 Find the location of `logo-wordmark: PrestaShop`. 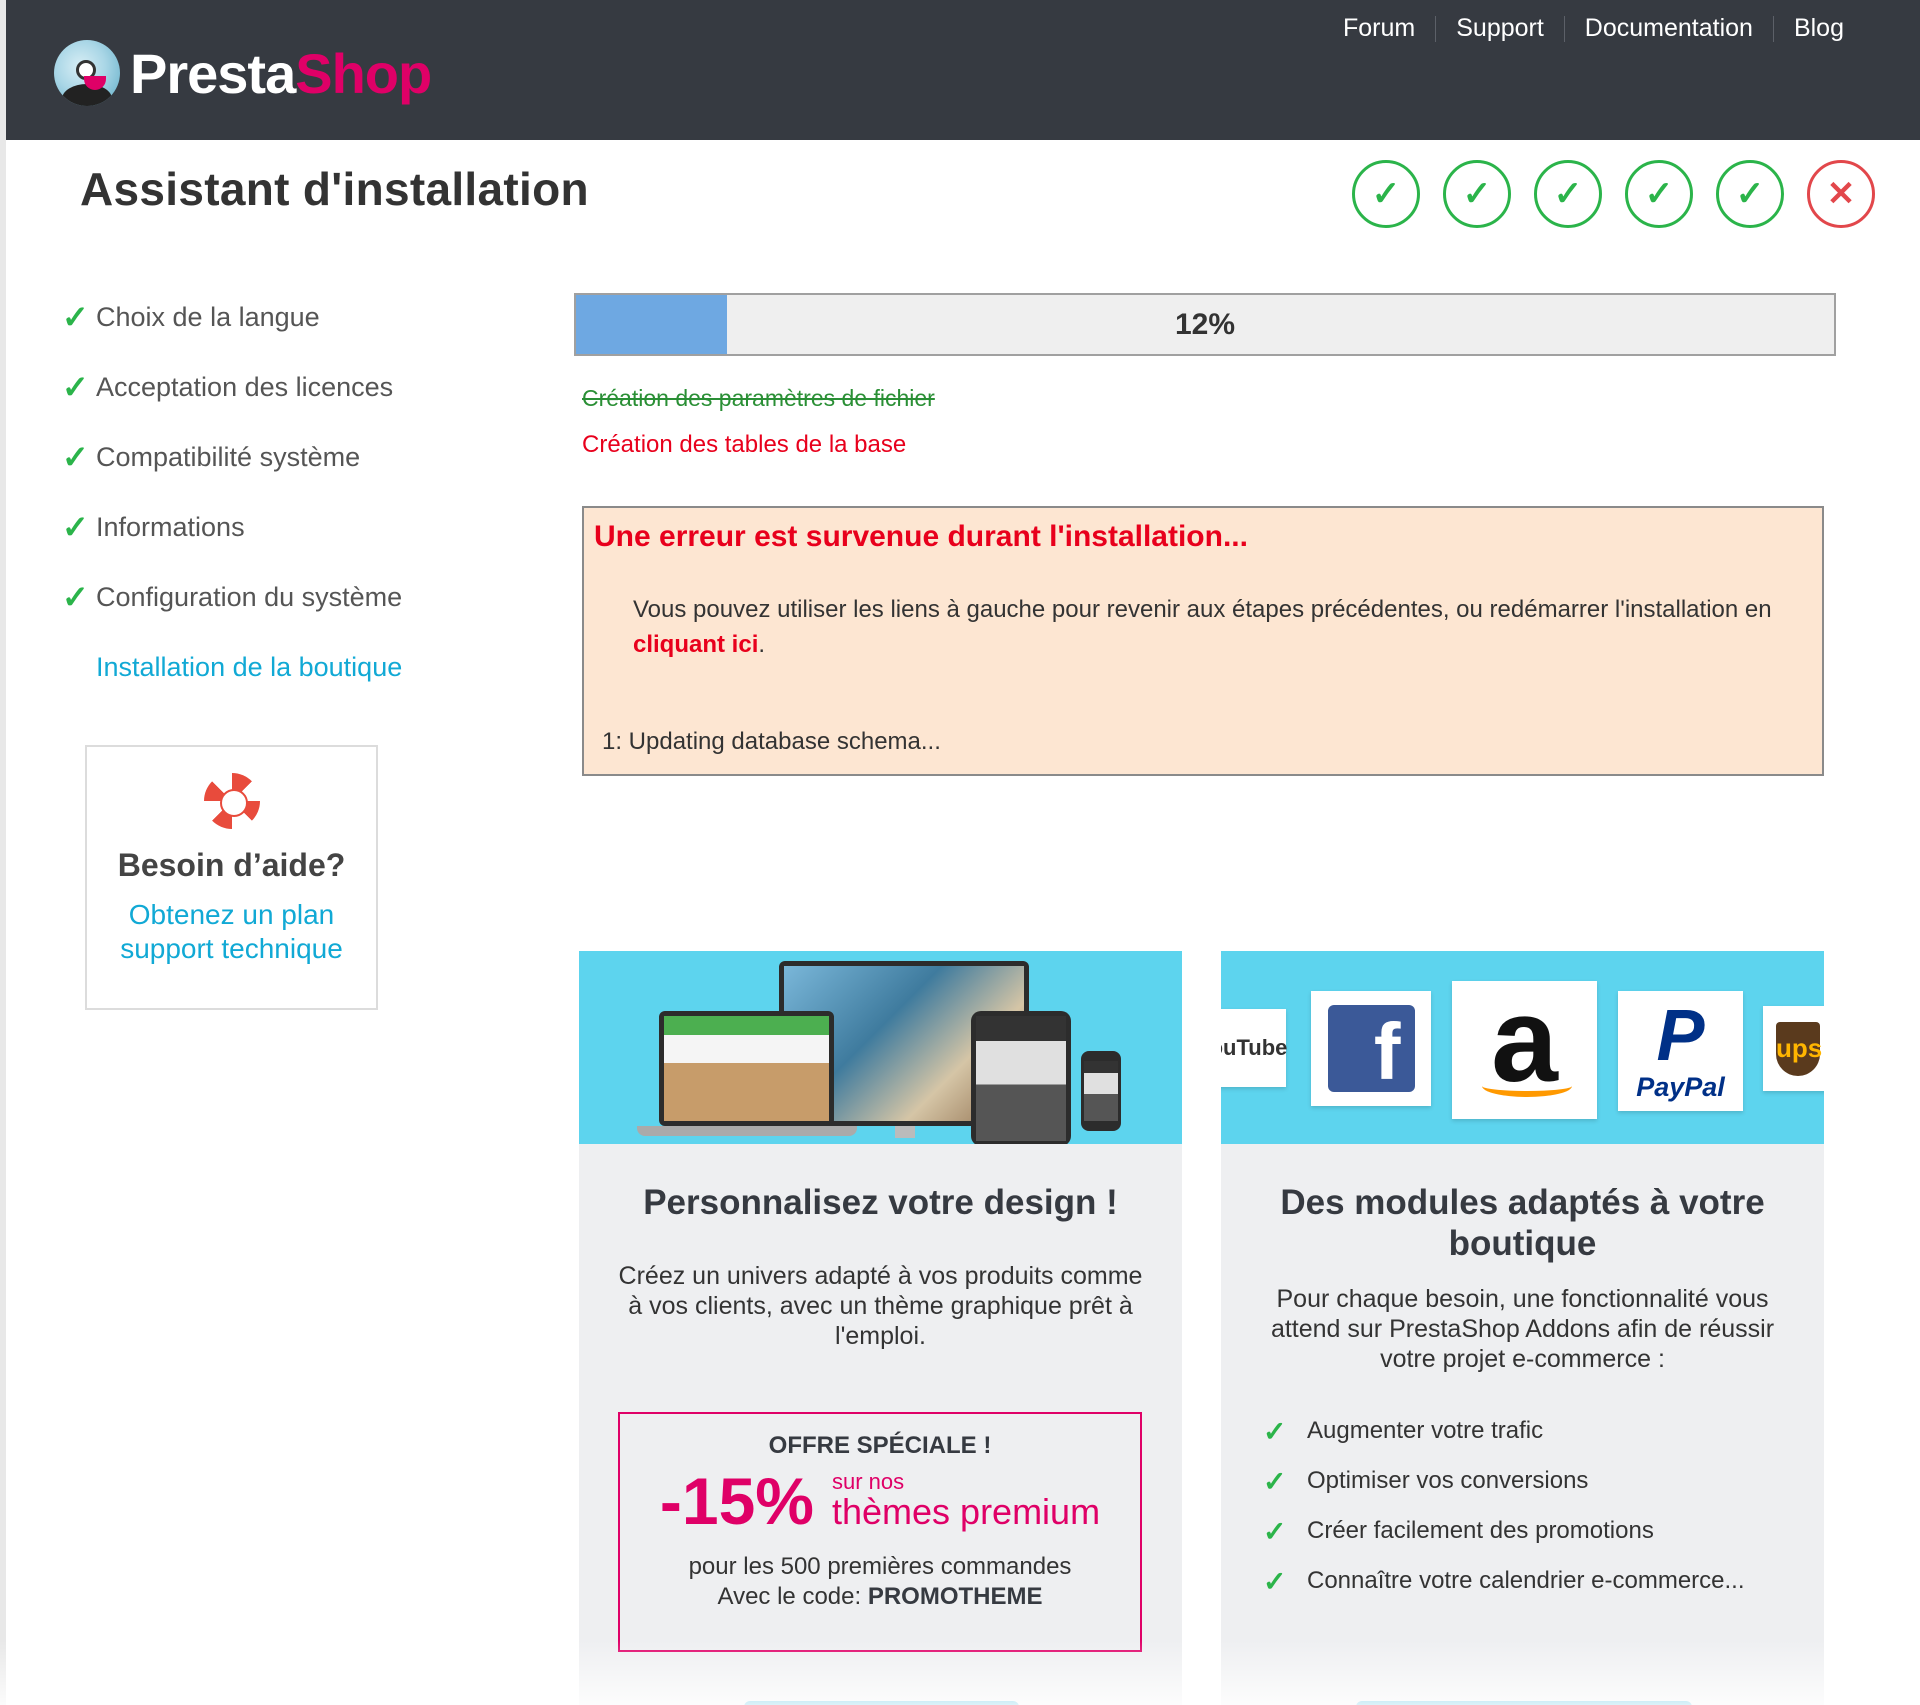

logo-wordmark: PrestaShop is located at coordinates (281, 73).